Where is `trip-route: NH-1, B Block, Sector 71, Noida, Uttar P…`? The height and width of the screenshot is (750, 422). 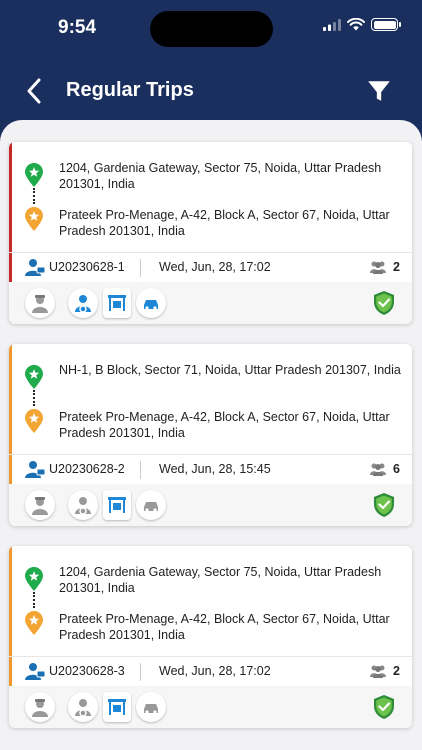 trip-route: NH-1, B Block, Sector 71, Noida, Uttar P… is located at coordinates (210, 399).